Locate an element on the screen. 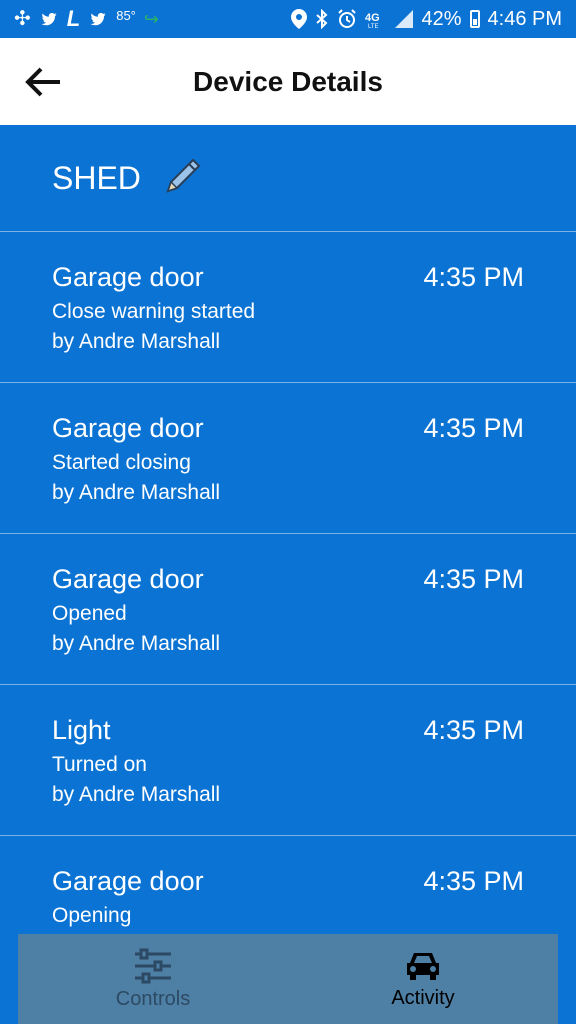 The width and height of the screenshot is (576, 1024). device-name: SHED is located at coordinates (96, 177).